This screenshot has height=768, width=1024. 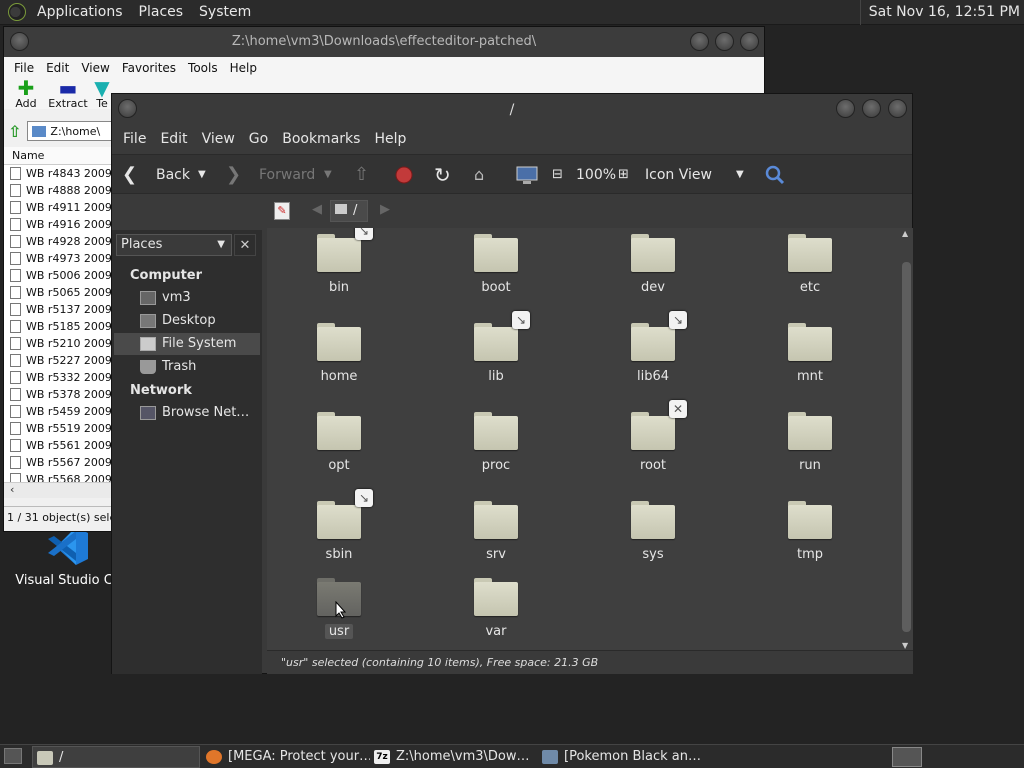 I want to click on system-menu: System, so click(x=225, y=12).